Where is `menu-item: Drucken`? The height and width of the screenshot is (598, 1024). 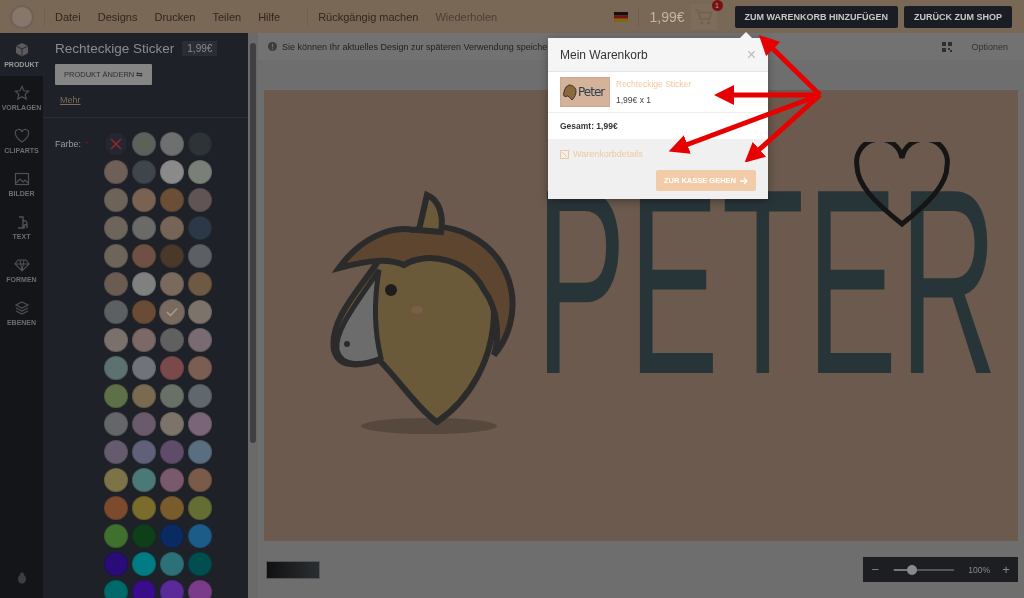 menu-item: Drucken is located at coordinates (175, 16).